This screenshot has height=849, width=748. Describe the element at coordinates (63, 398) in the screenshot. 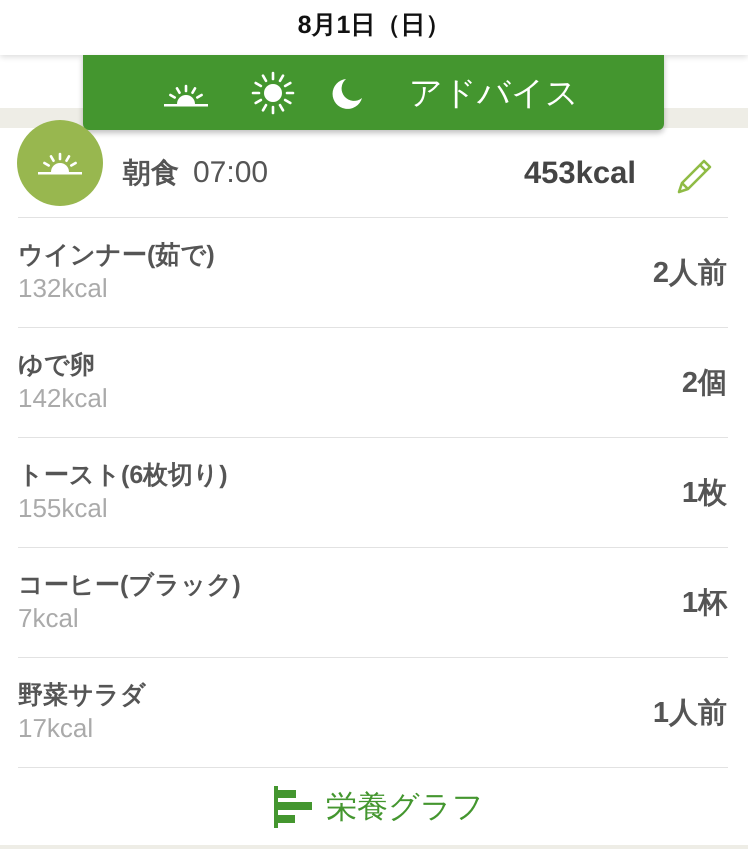

I see `food-calories: 142kcal` at that location.